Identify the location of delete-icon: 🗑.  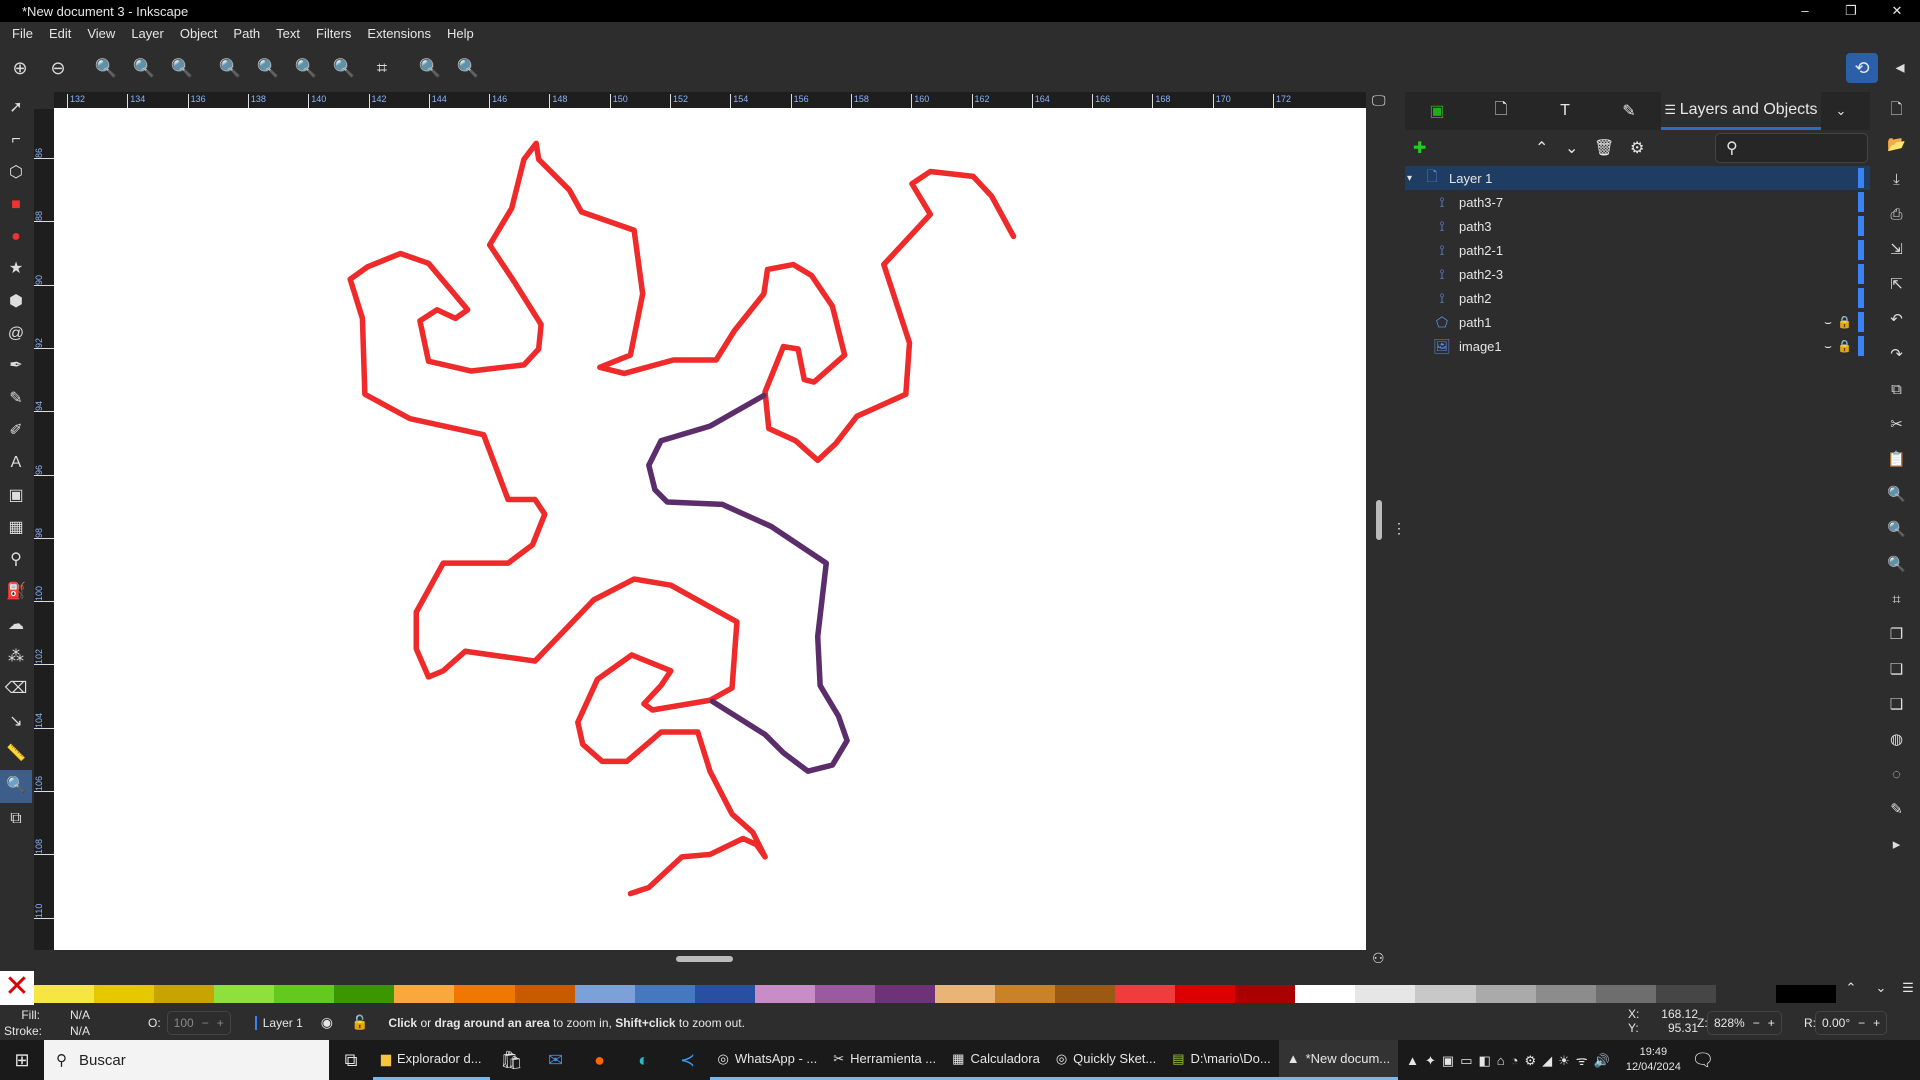
(1604, 148).